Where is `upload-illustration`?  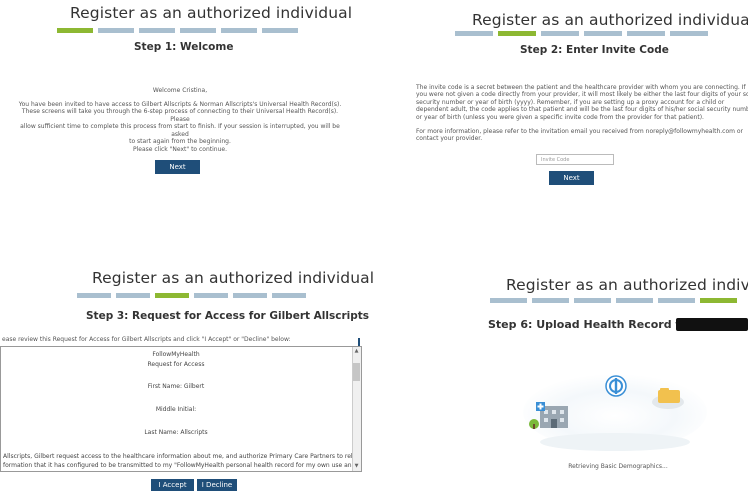 upload-illustration is located at coordinates (615, 412).